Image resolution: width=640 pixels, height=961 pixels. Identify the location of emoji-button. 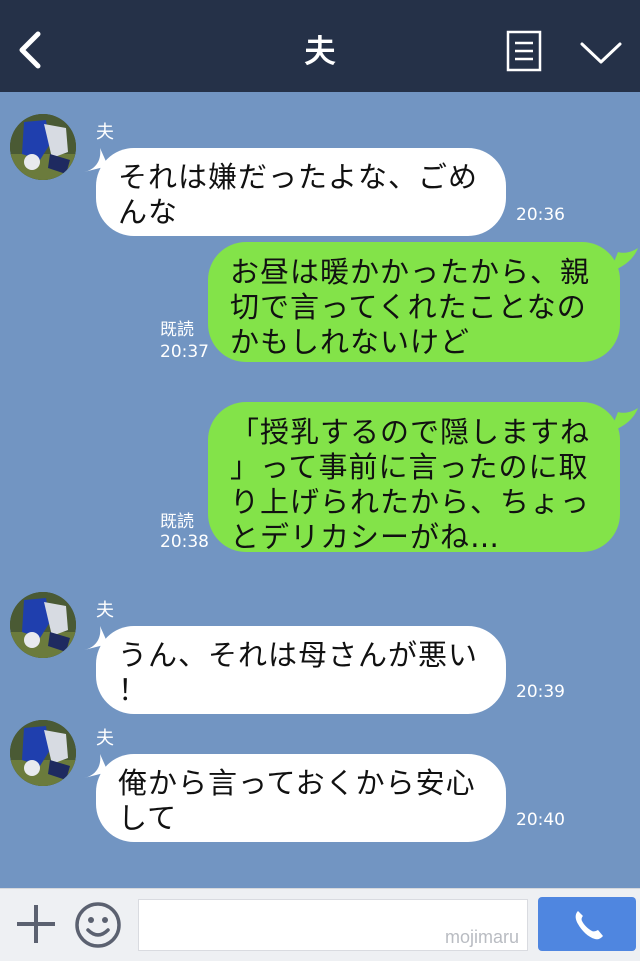
(98, 925).